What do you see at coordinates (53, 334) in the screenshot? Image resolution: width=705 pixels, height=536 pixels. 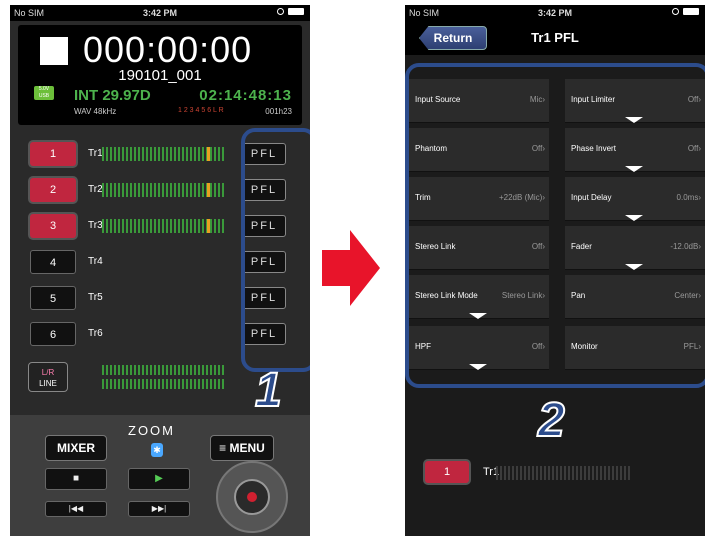 I see `track-6-button: 6` at bounding box center [53, 334].